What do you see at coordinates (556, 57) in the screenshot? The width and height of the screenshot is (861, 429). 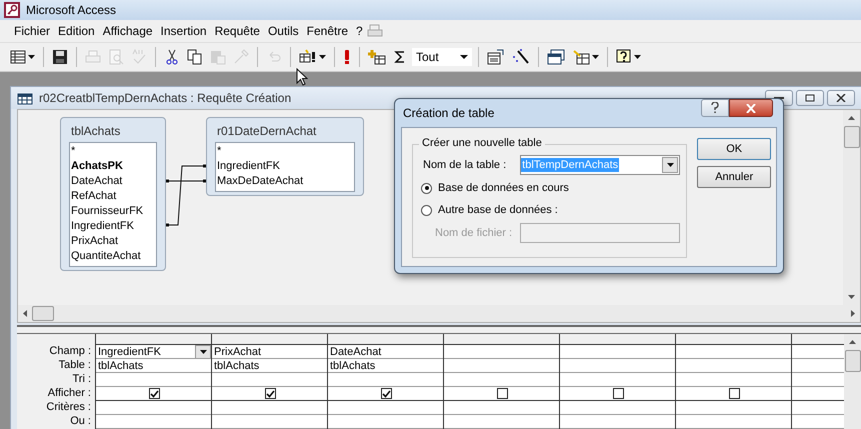 I see `window-icon` at bounding box center [556, 57].